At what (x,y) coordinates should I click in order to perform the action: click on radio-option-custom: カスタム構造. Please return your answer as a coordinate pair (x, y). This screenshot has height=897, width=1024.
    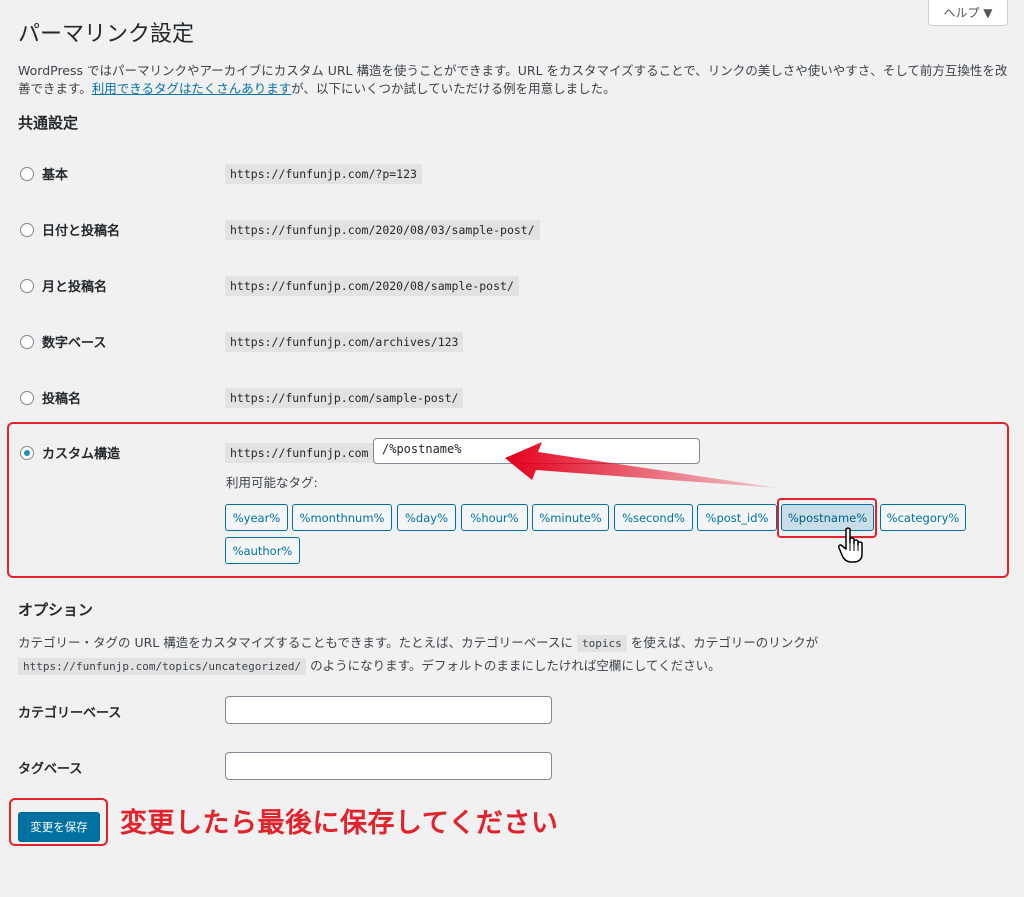
    Looking at the image, I should click on (70, 452).